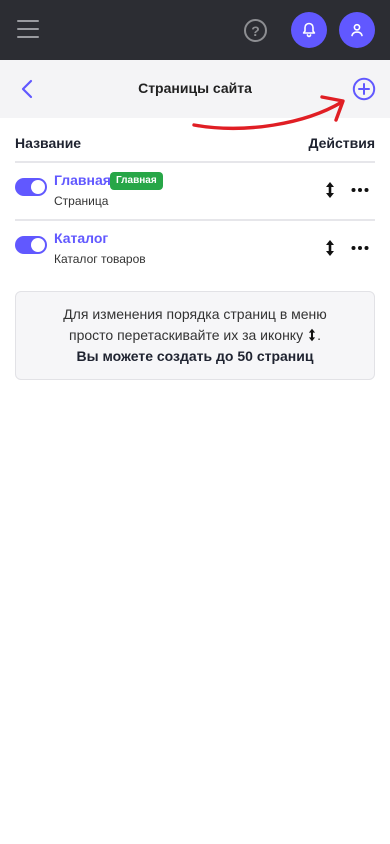 The width and height of the screenshot is (390, 844). I want to click on table-row: Главная Главная Страница, so click(195, 195).